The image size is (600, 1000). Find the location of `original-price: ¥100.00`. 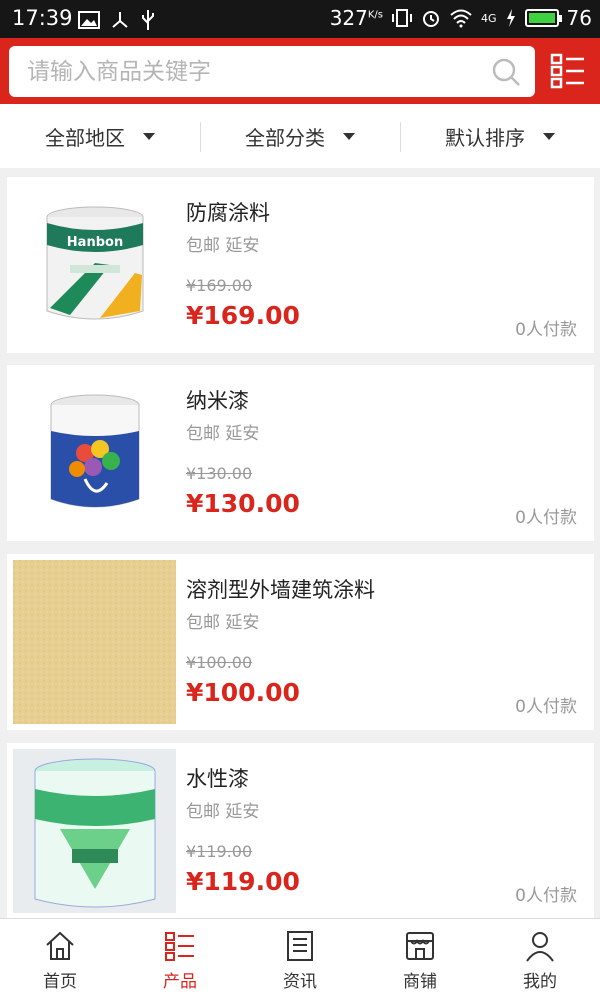

original-price: ¥100.00 is located at coordinates (219, 662).